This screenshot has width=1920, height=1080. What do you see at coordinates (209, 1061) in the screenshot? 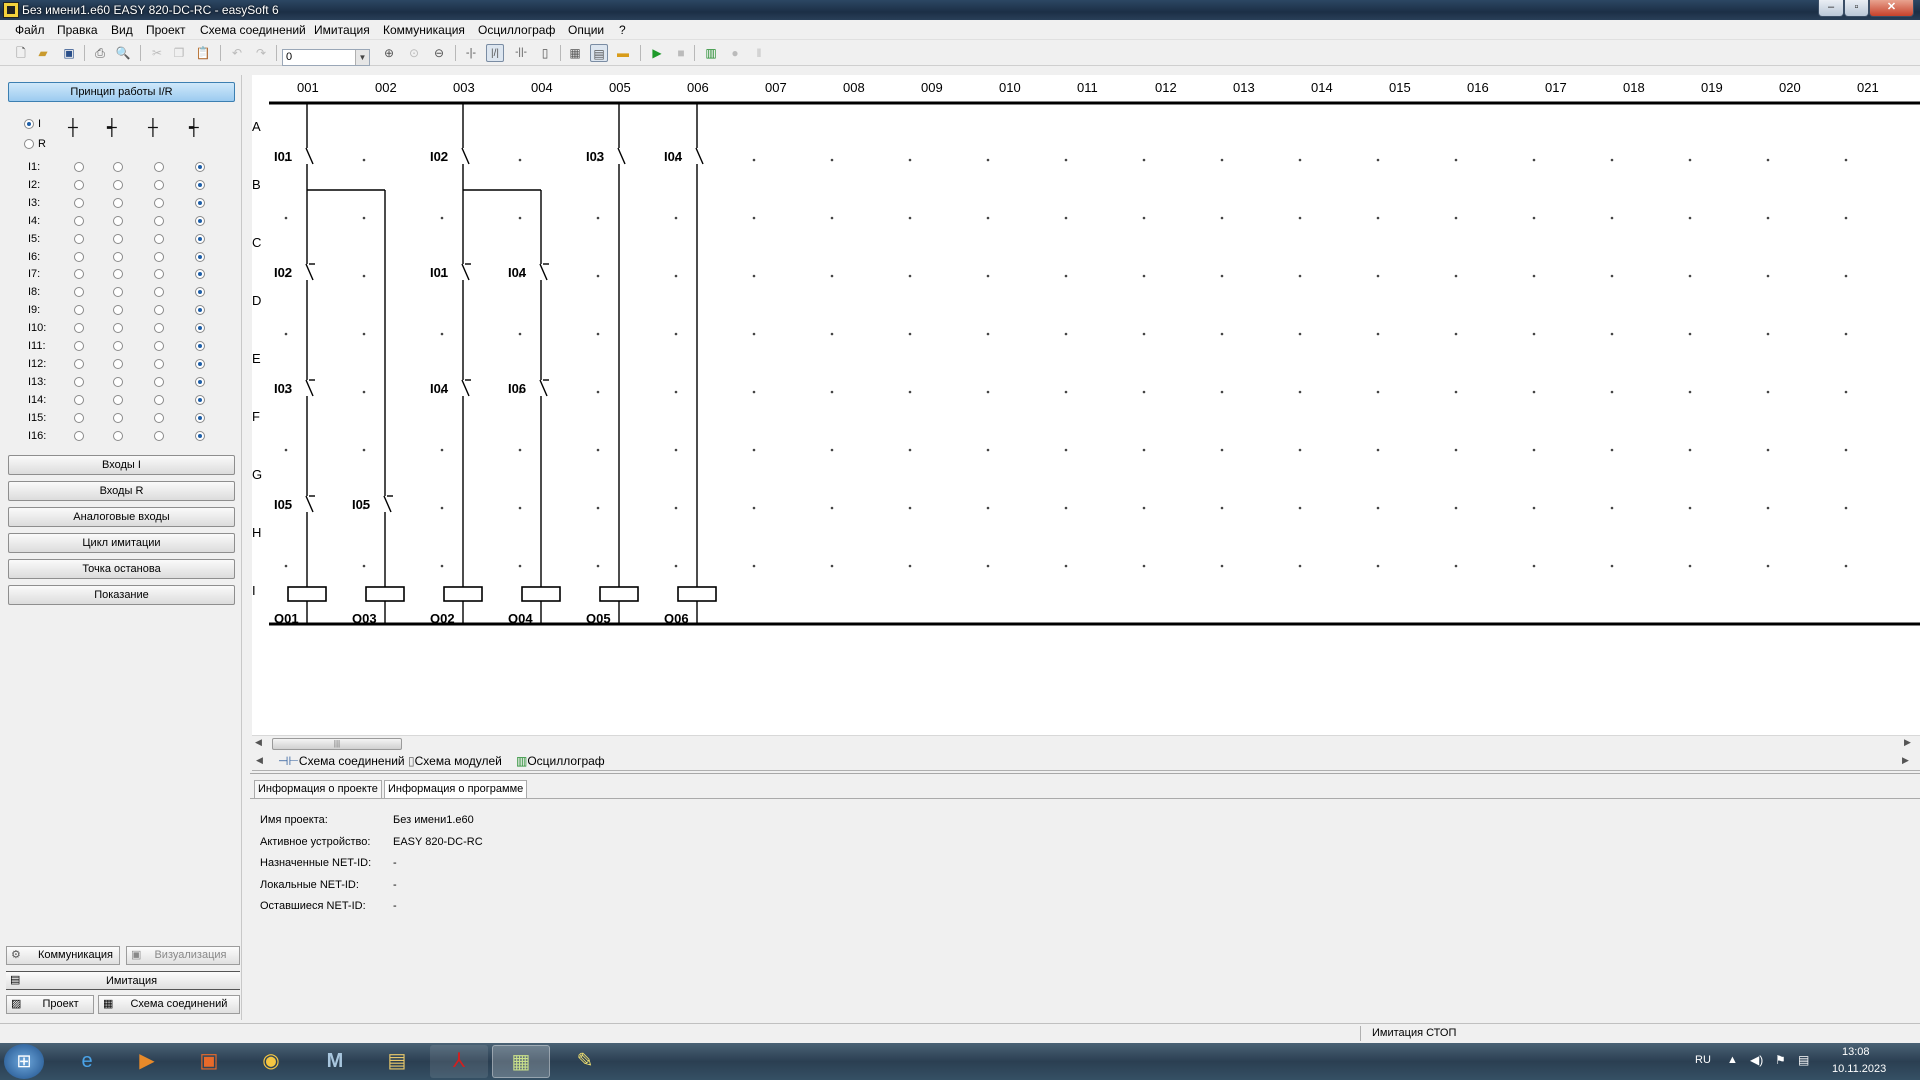
I see `office-icon: ▣` at bounding box center [209, 1061].